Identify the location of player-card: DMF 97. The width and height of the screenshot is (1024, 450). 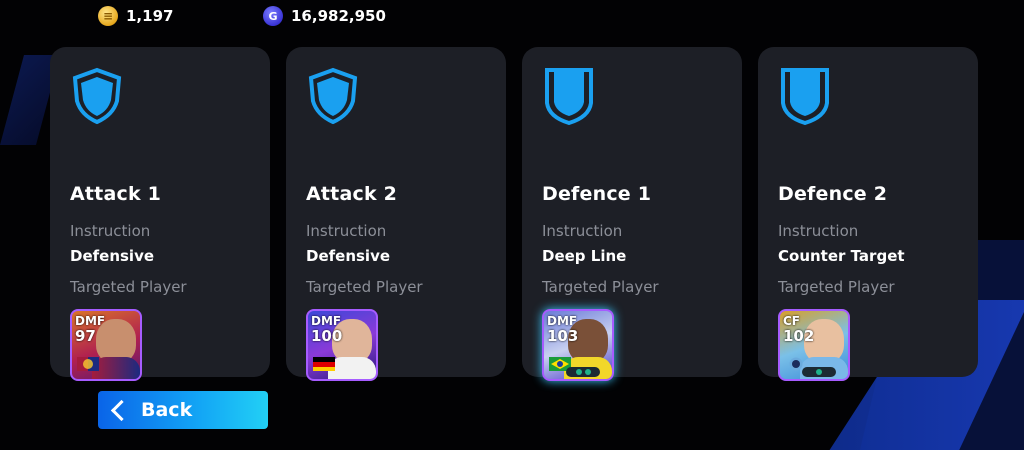
(106, 345).